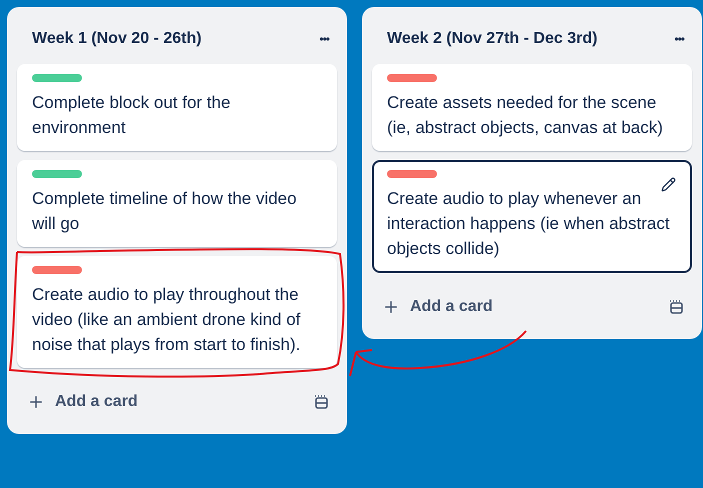 Image resolution: width=703 pixels, height=488 pixels. What do you see at coordinates (165, 211) in the screenshot?
I see `card-text: Complete timeline of how the video will go` at bounding box center [165, 211].